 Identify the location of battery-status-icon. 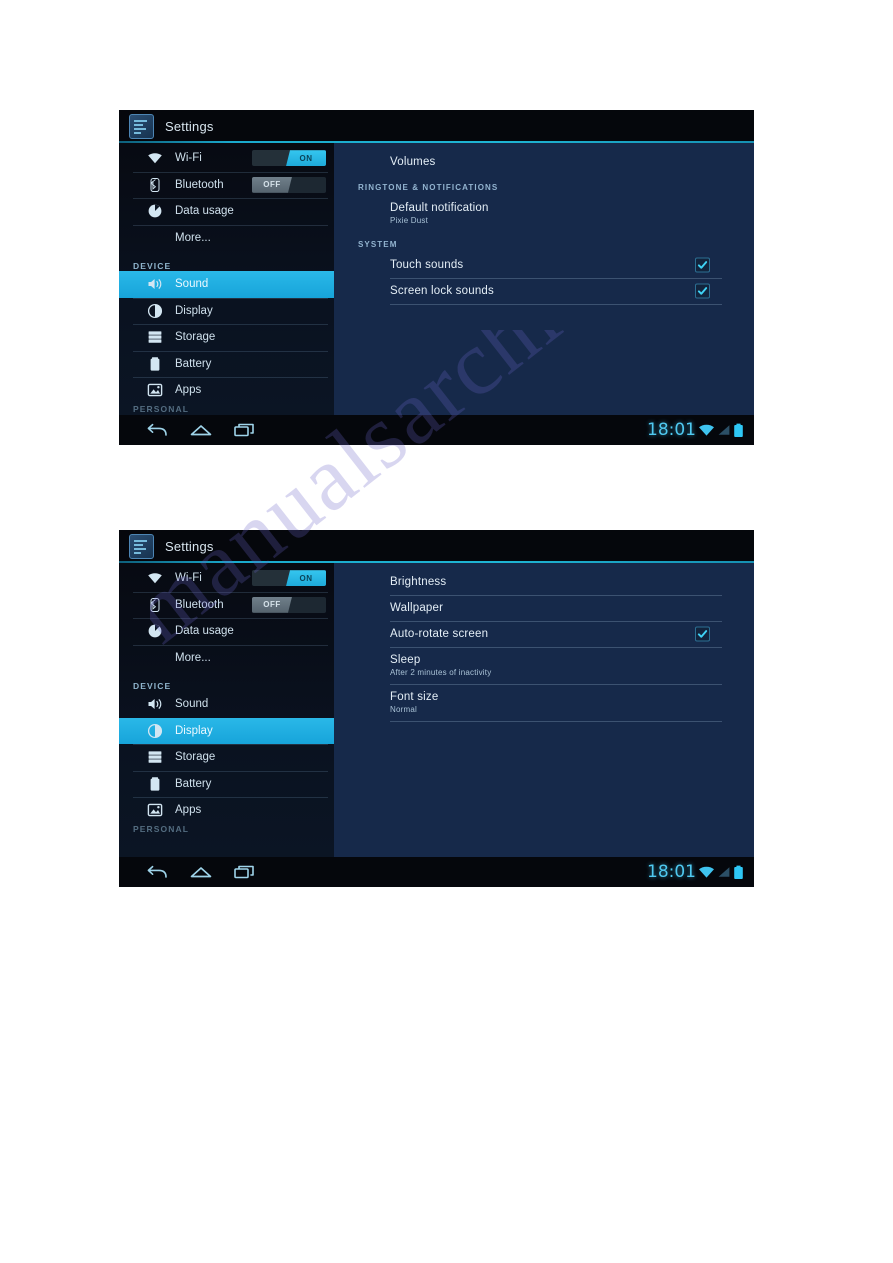
(738, 430).